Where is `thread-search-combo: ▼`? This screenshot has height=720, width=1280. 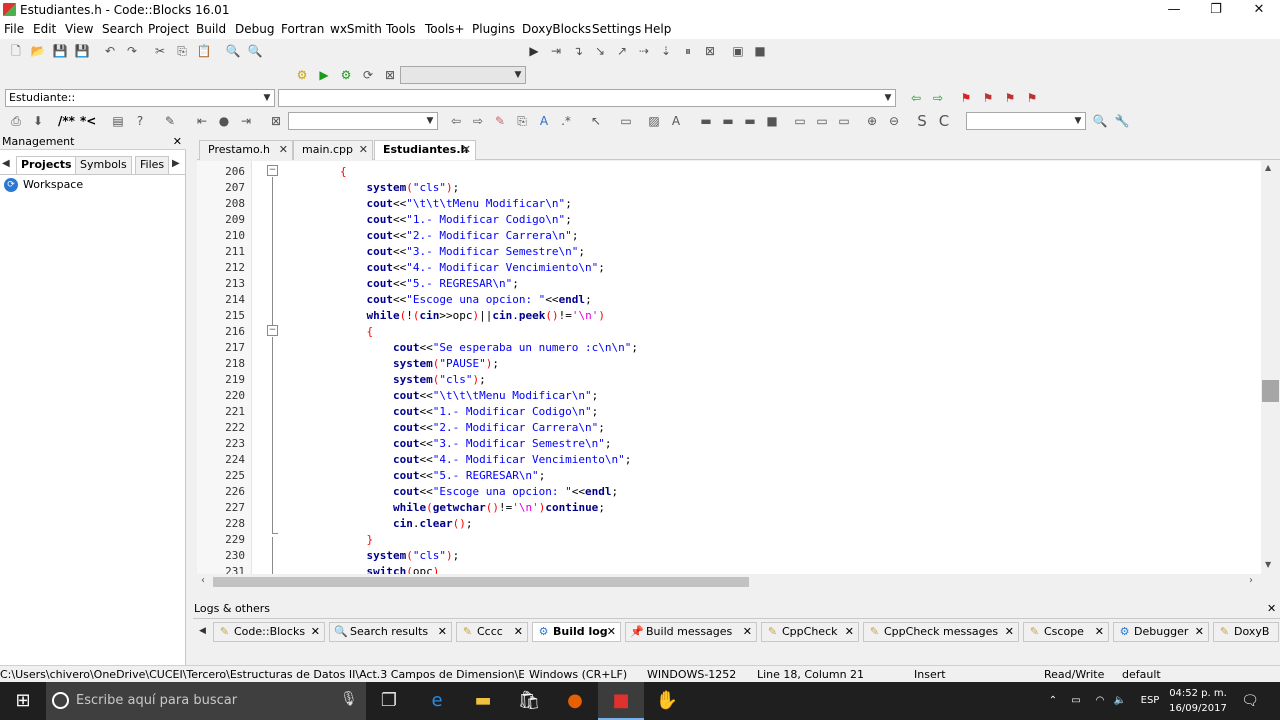
thread-search-combo: ▼ is located at coordinates (1026, 121).